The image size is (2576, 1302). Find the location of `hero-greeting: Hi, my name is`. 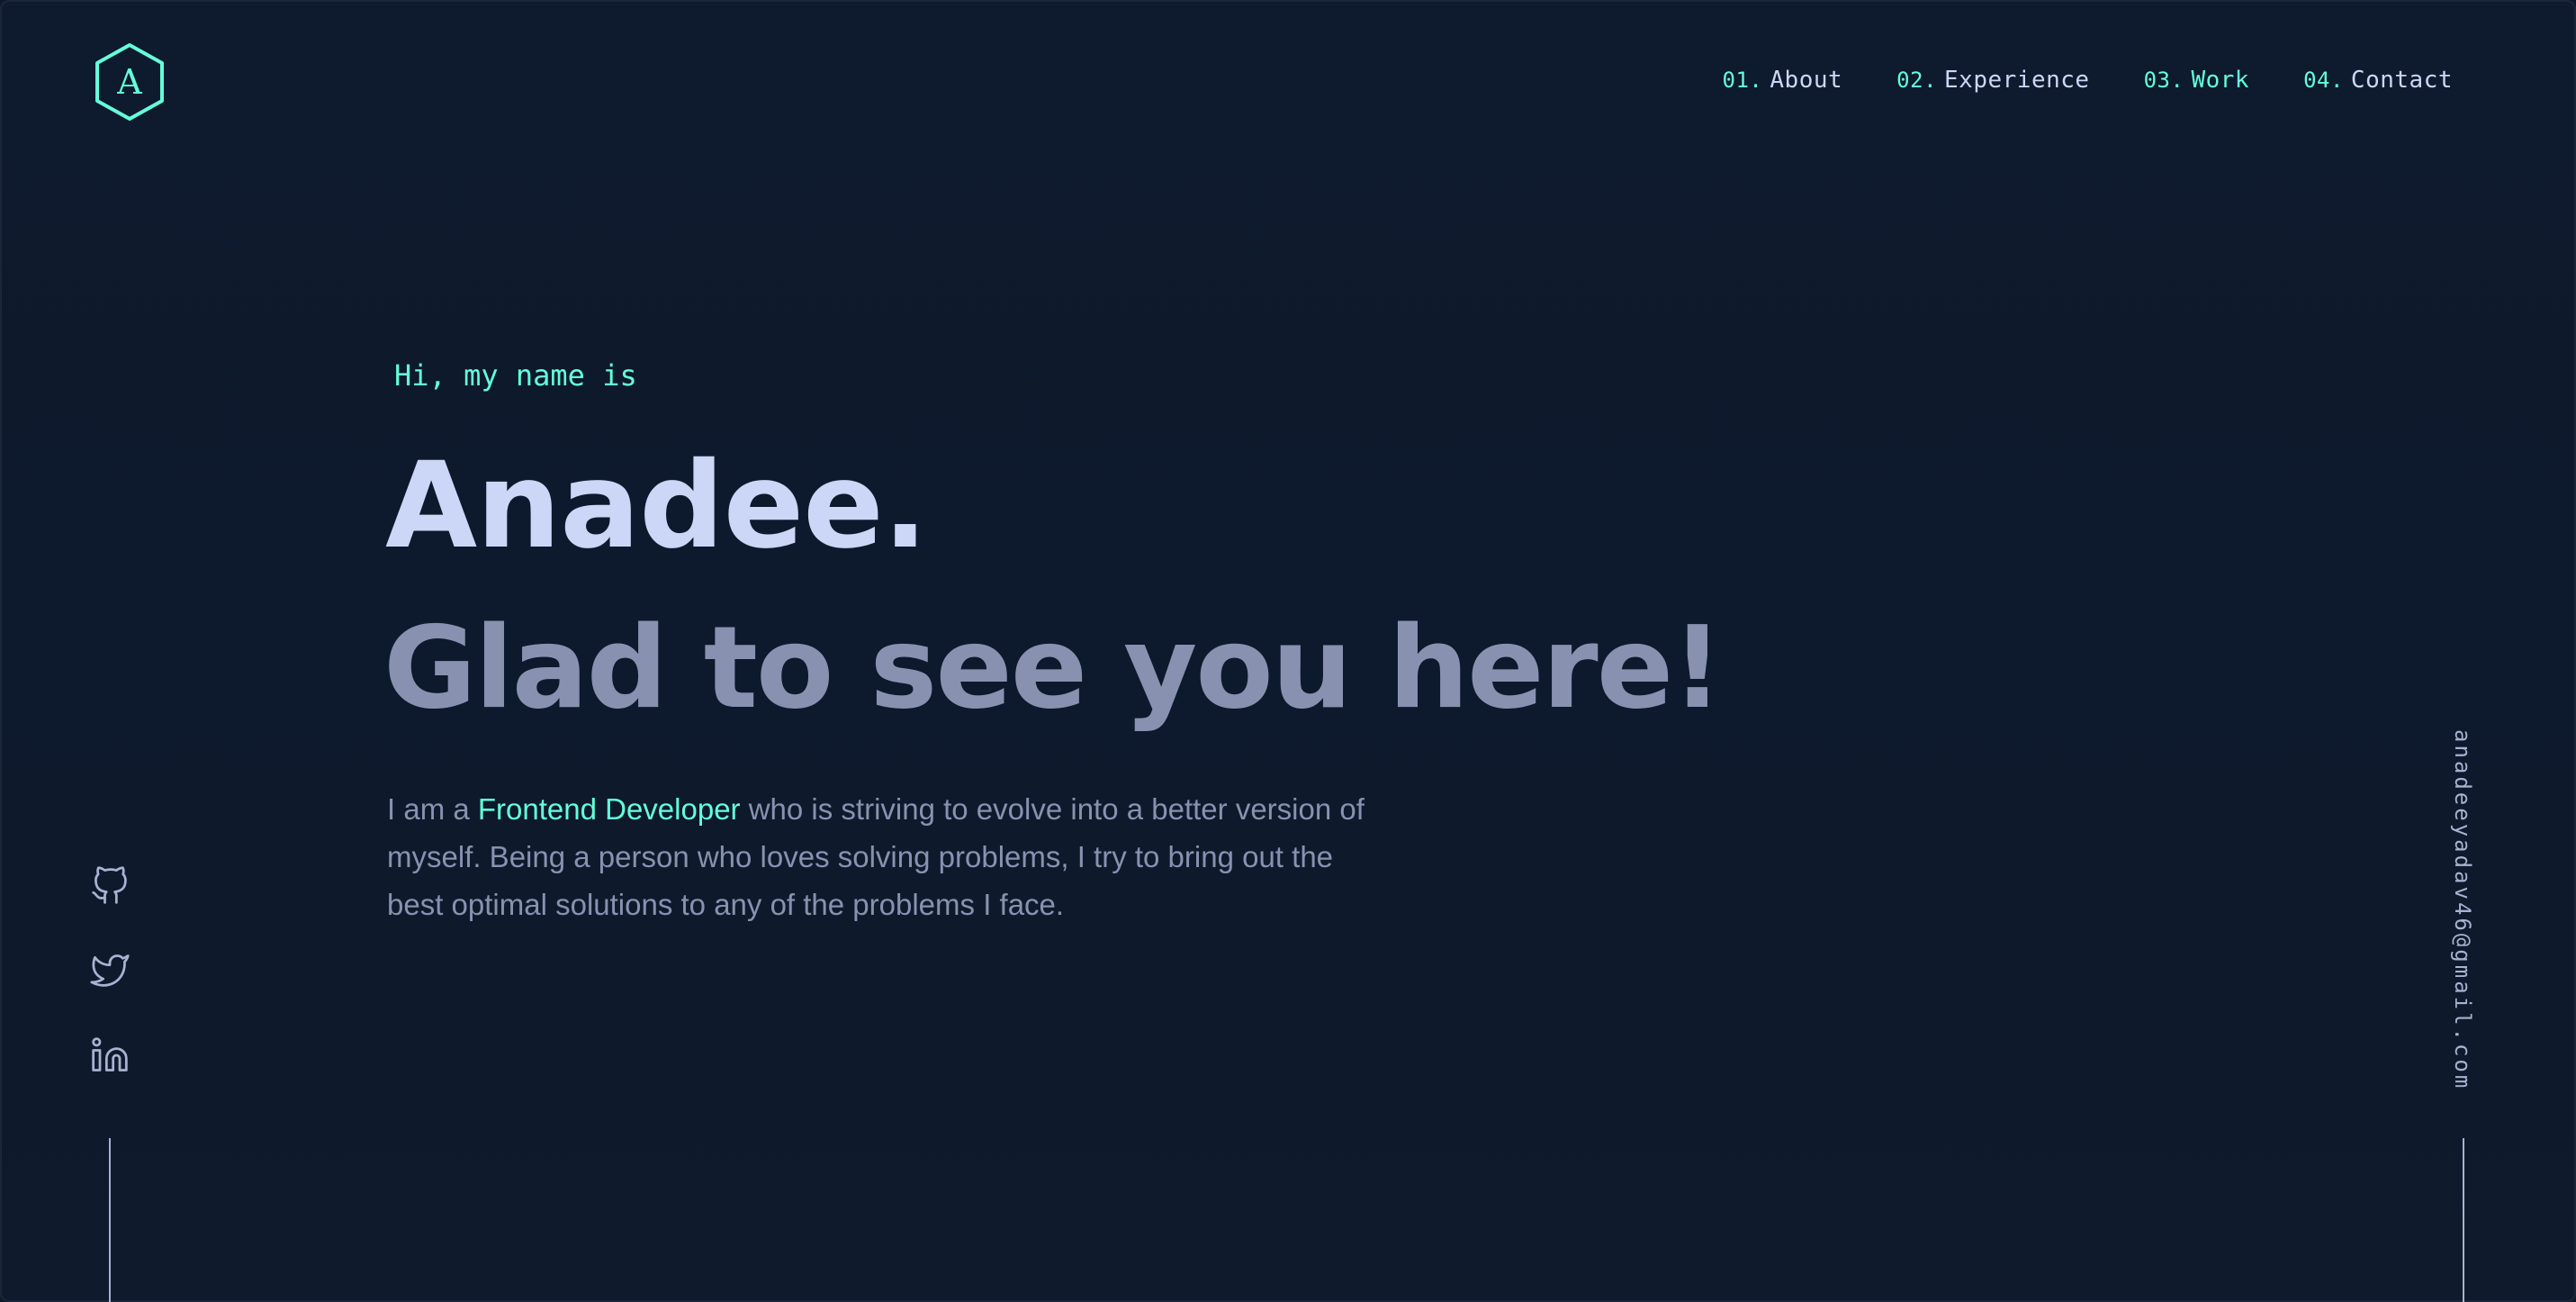

hero-greeting: Hi, my name is is located at coordinates (515, 375).